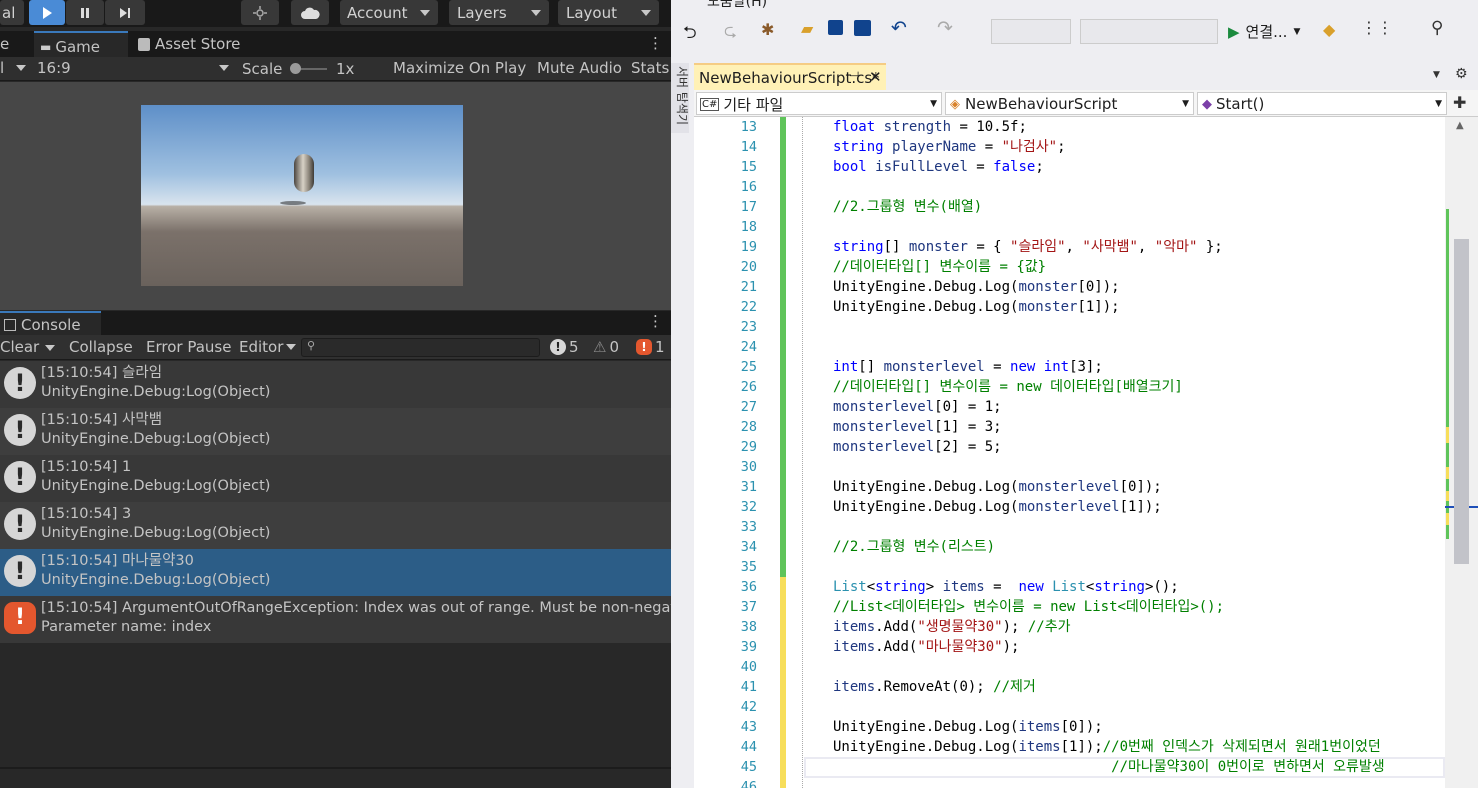  What do you see at coordinates (748, 767) in the screenshot?
I see `line-number: 45` at bounding box center [748, 767].